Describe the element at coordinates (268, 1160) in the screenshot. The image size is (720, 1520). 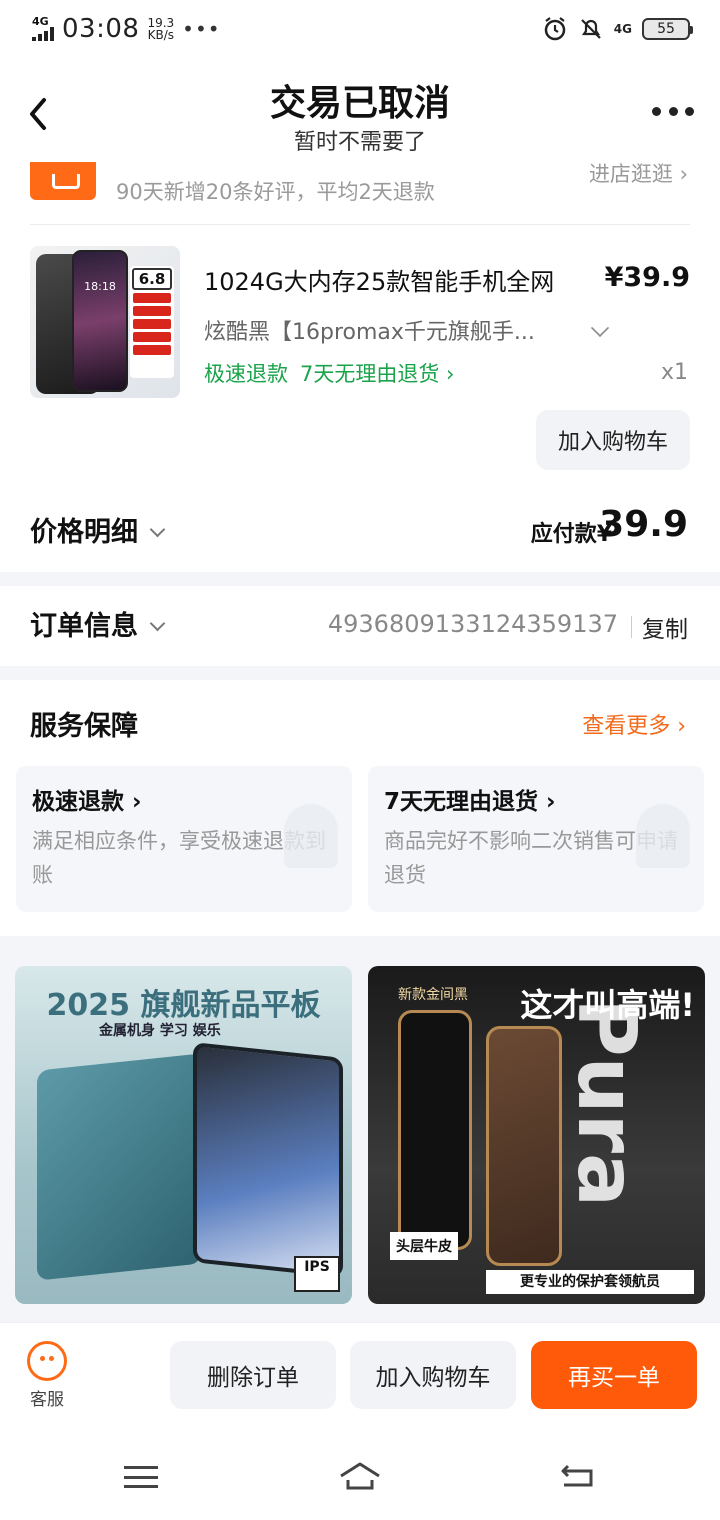
I see `tablet-screen-image` at that location.